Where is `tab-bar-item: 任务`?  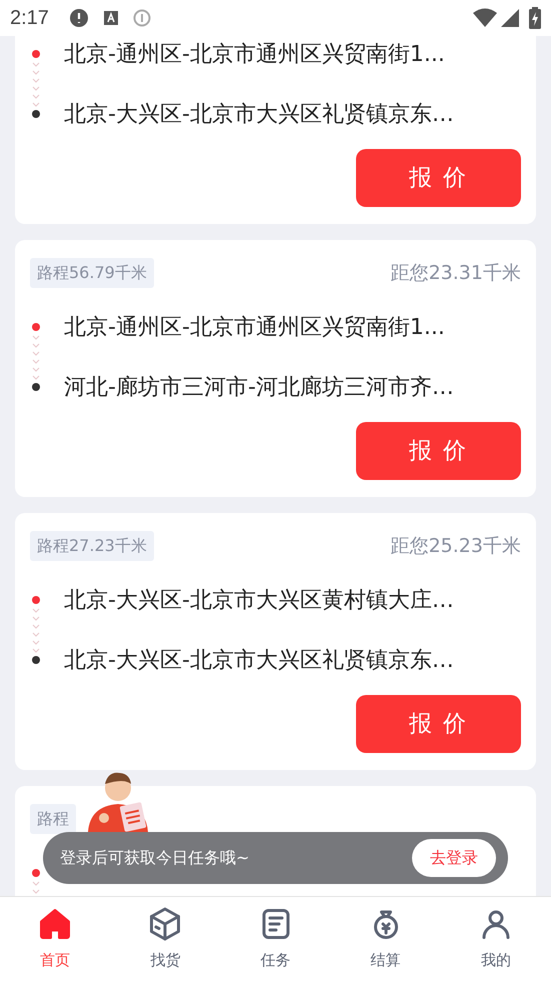 tab-bar-item: 任务 is located at coordinates (275, 939).